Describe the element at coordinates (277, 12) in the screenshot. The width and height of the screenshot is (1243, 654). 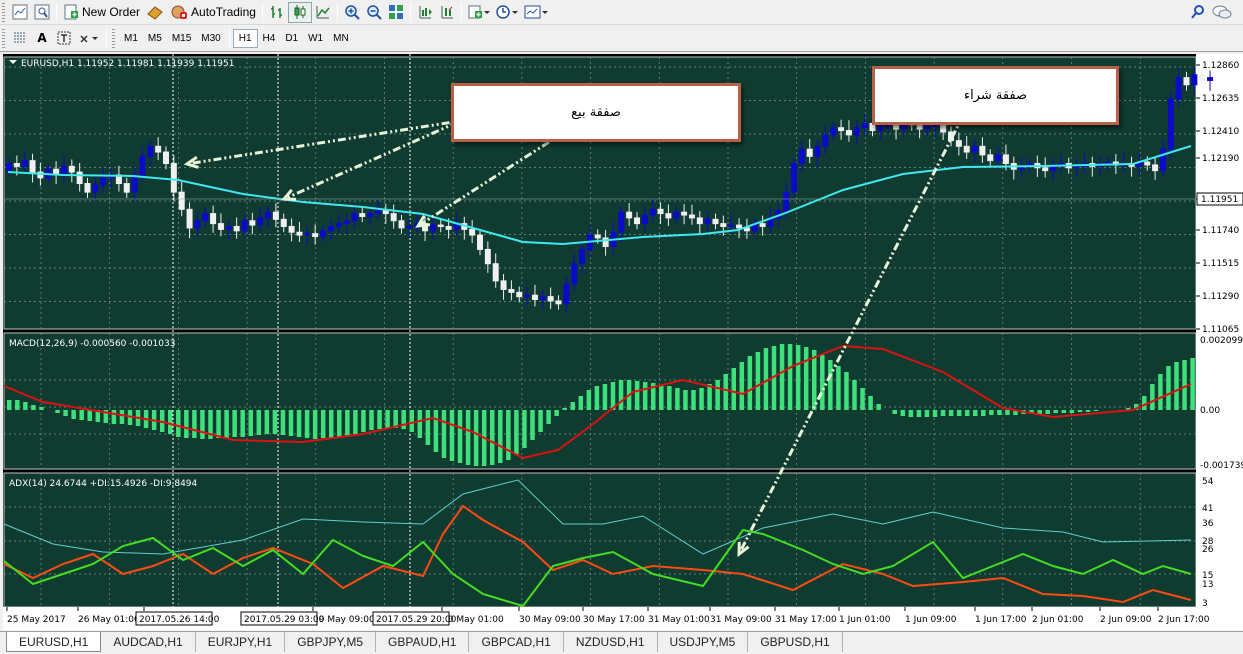
I see `bar-chart-icon` at that location.